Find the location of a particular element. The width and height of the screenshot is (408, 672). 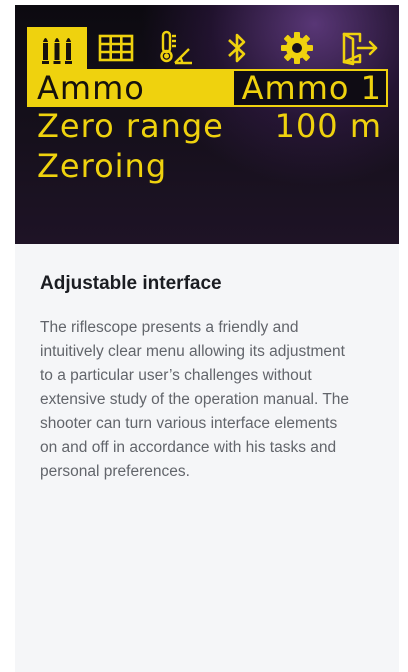

menu-row-zero-range: Zero range 100 m is located at coordinates (207, 126).